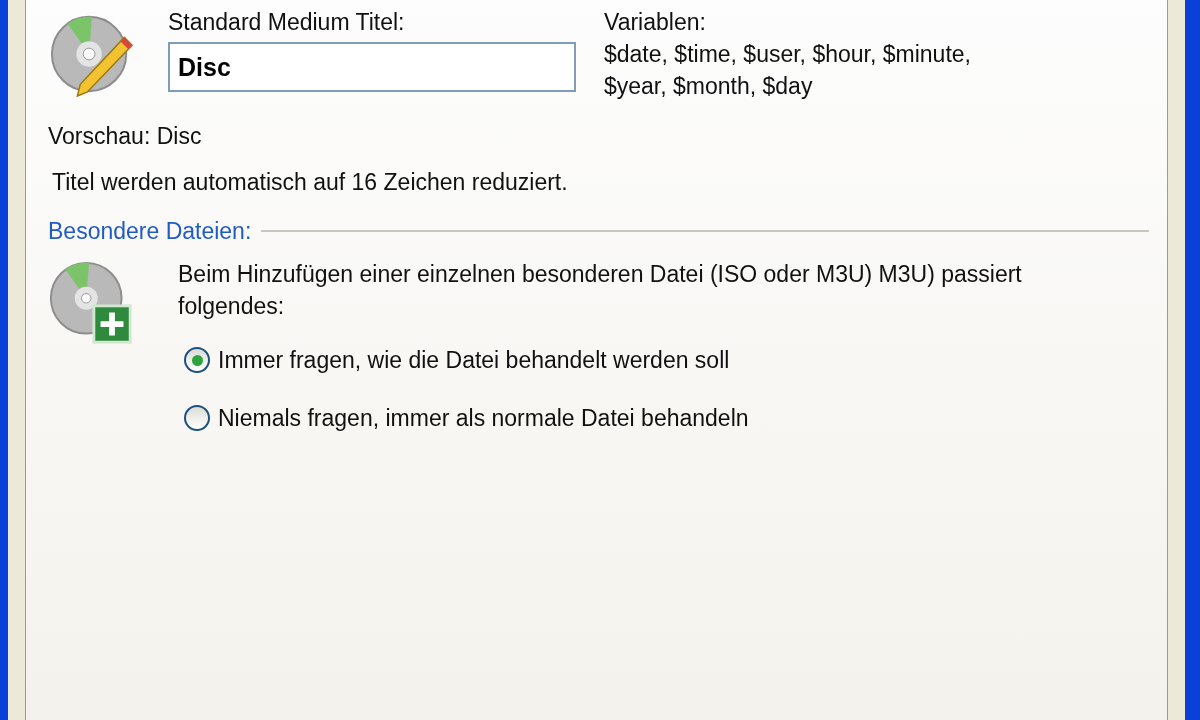 The width and height of the screenshot is (1200, 720). I want to click on variables-label: Variablen:, so click(655, 22).